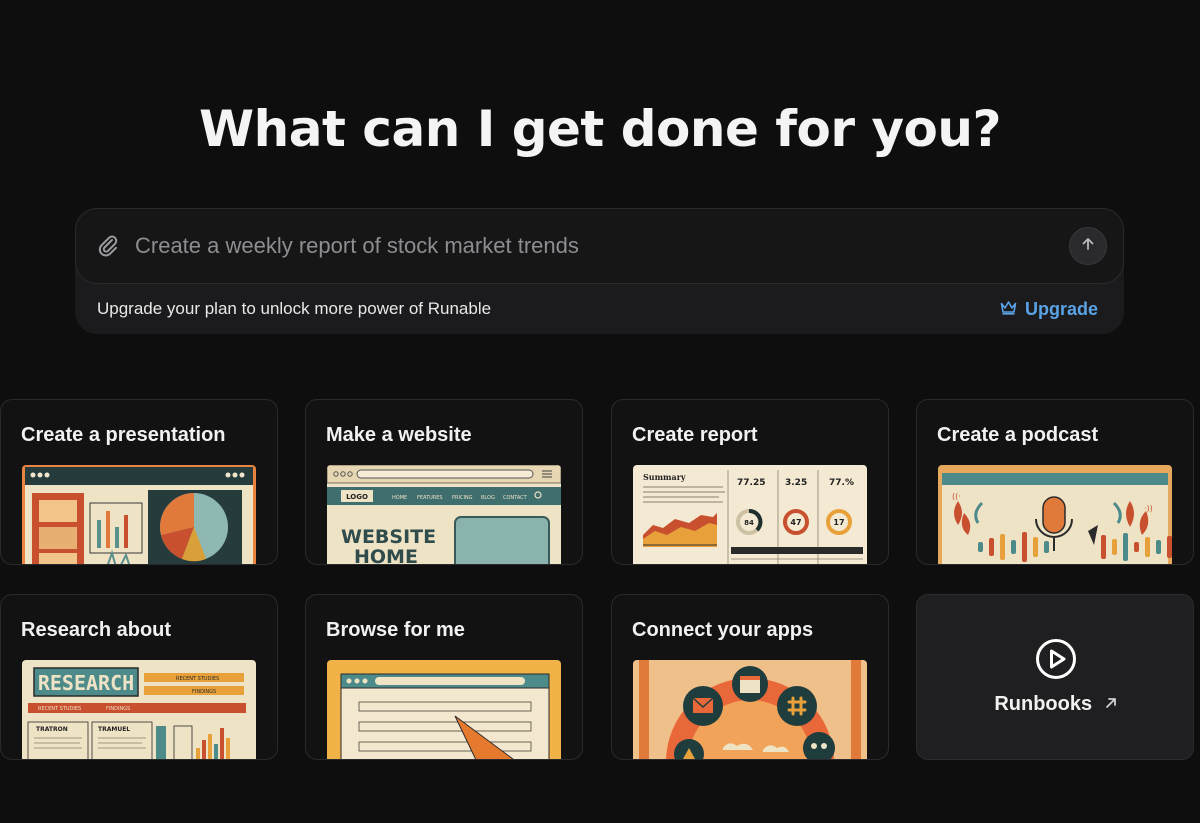 Image resolution: width=1200 pixels, height=823 pixels. Describe the element at coordinates (723, 630) in the screenshot. I see `card-title: Connect your apps` at that location.